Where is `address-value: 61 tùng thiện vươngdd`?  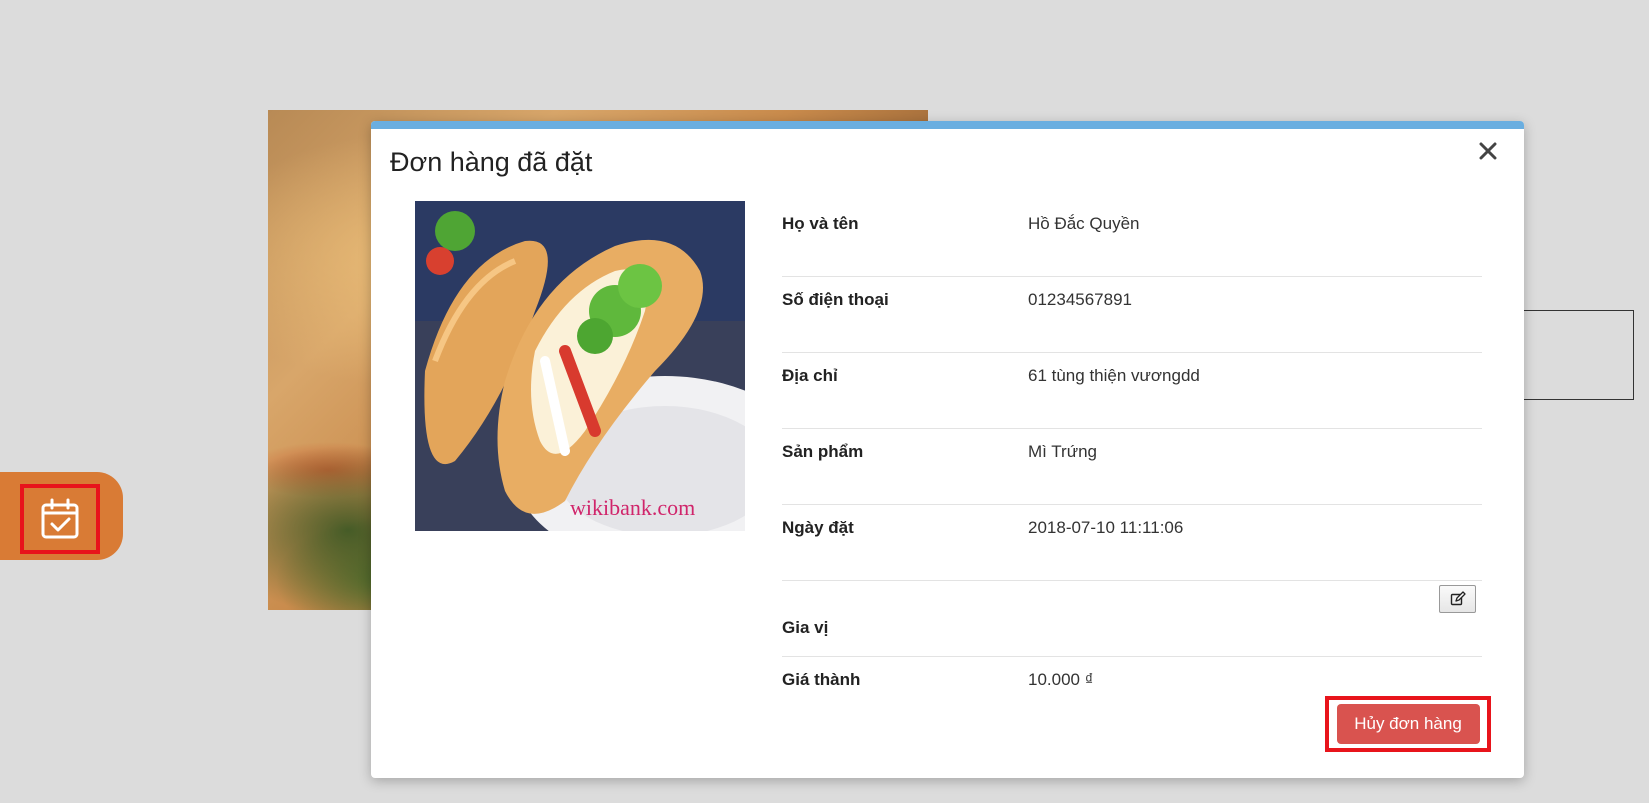 address-value: 61 tùng thiện vươngdd is located at coordinates (1114, 375).